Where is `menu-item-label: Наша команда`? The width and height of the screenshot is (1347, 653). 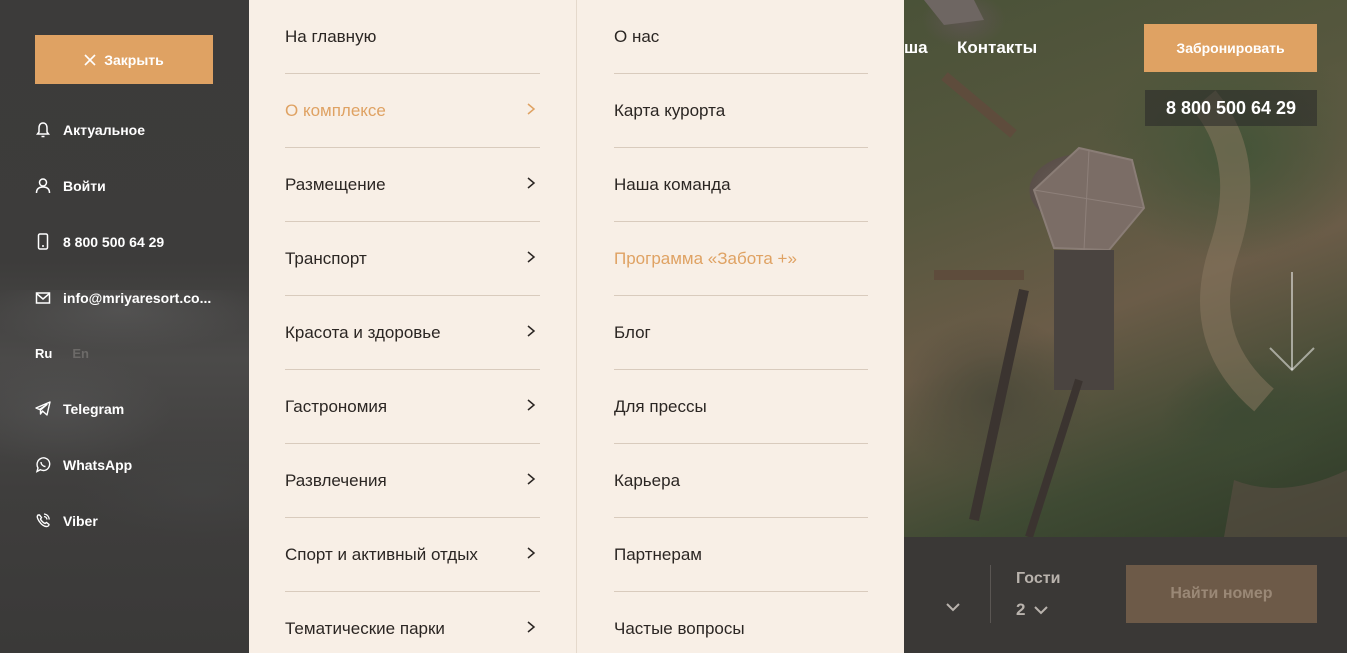
menu-item-label: Наша команда is located at coordinates (672, 184).